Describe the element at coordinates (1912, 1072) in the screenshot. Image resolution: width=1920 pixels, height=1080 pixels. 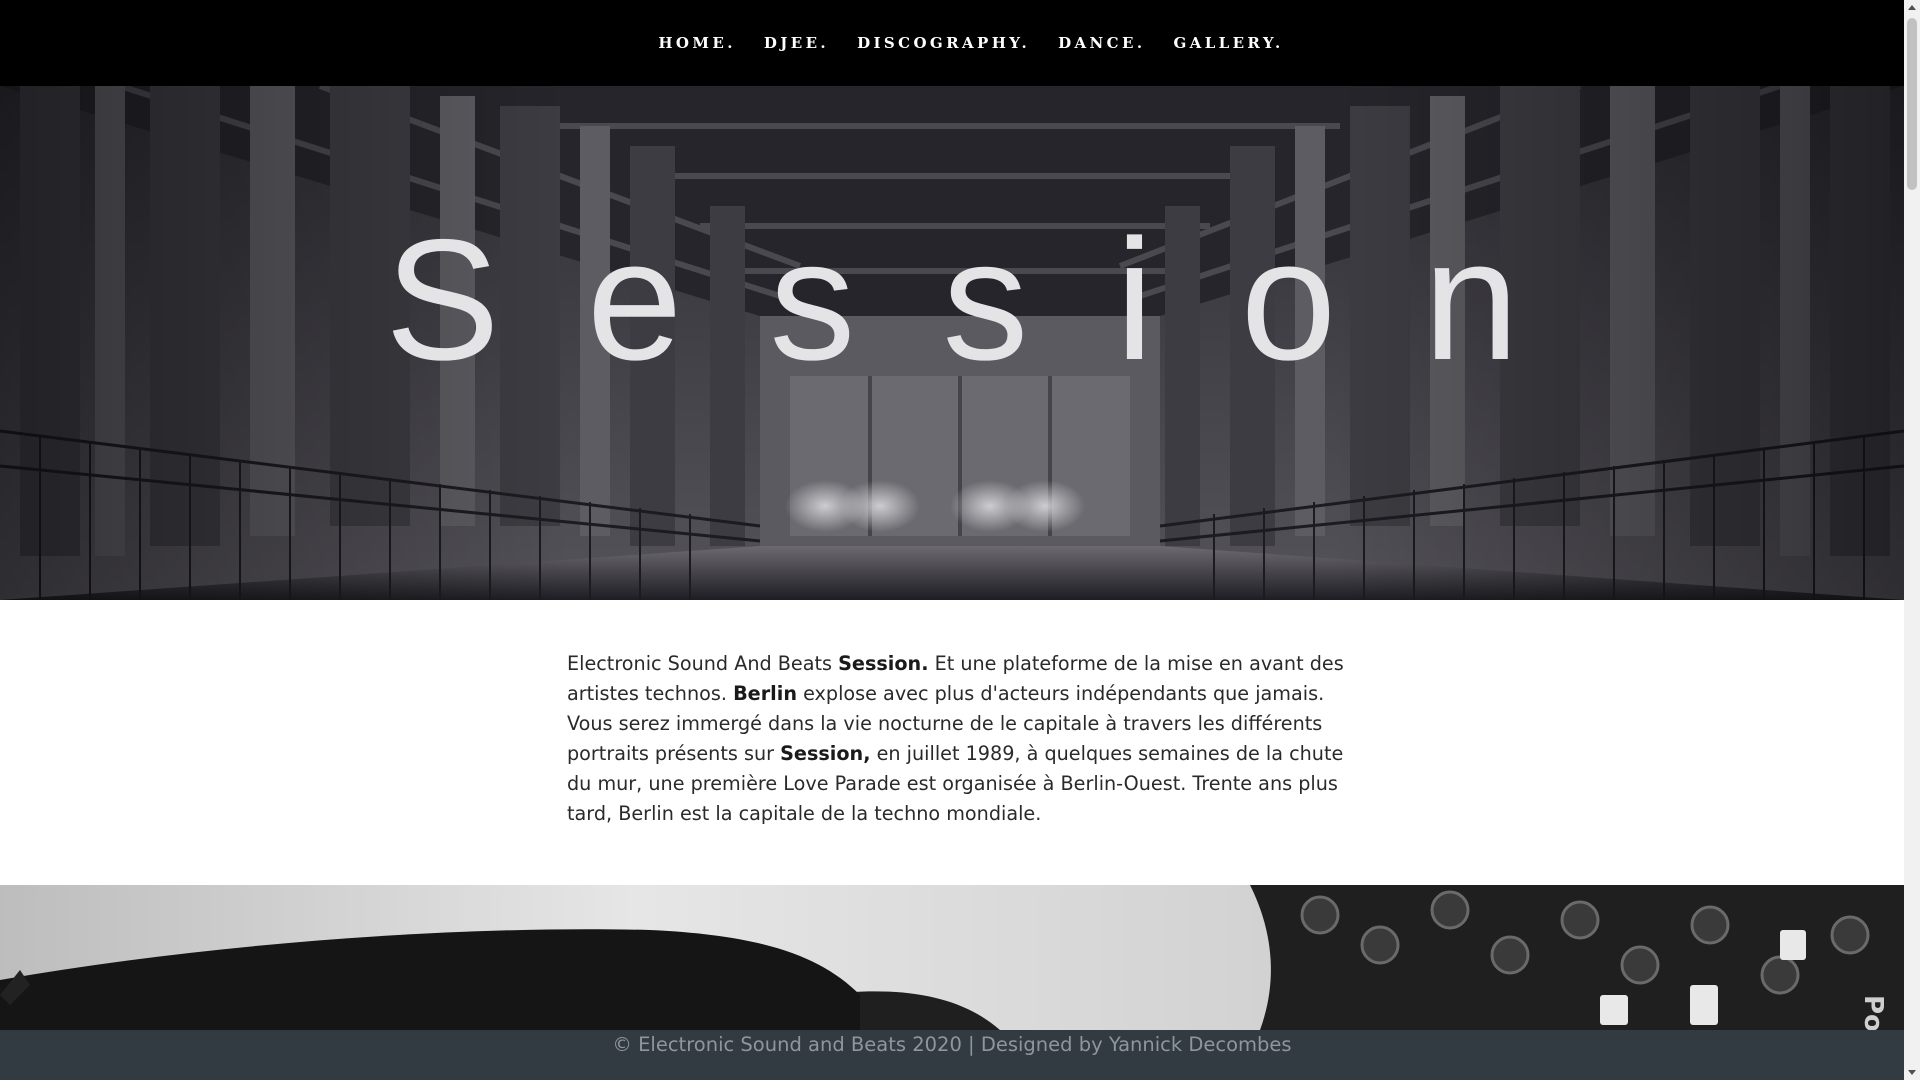
I see `scroll-down-arrow-icon` at that location.